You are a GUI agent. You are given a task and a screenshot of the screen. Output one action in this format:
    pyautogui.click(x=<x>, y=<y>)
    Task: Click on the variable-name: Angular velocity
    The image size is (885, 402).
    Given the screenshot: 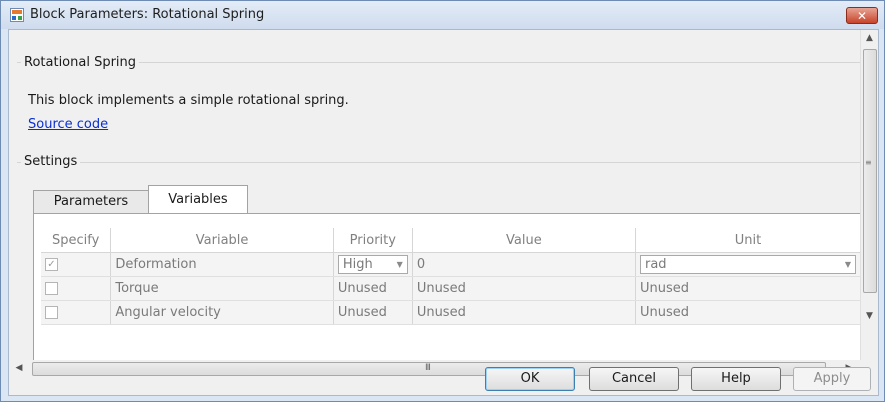 What is the action you would take?
    pyautogui.click(x=222, y=312)
    